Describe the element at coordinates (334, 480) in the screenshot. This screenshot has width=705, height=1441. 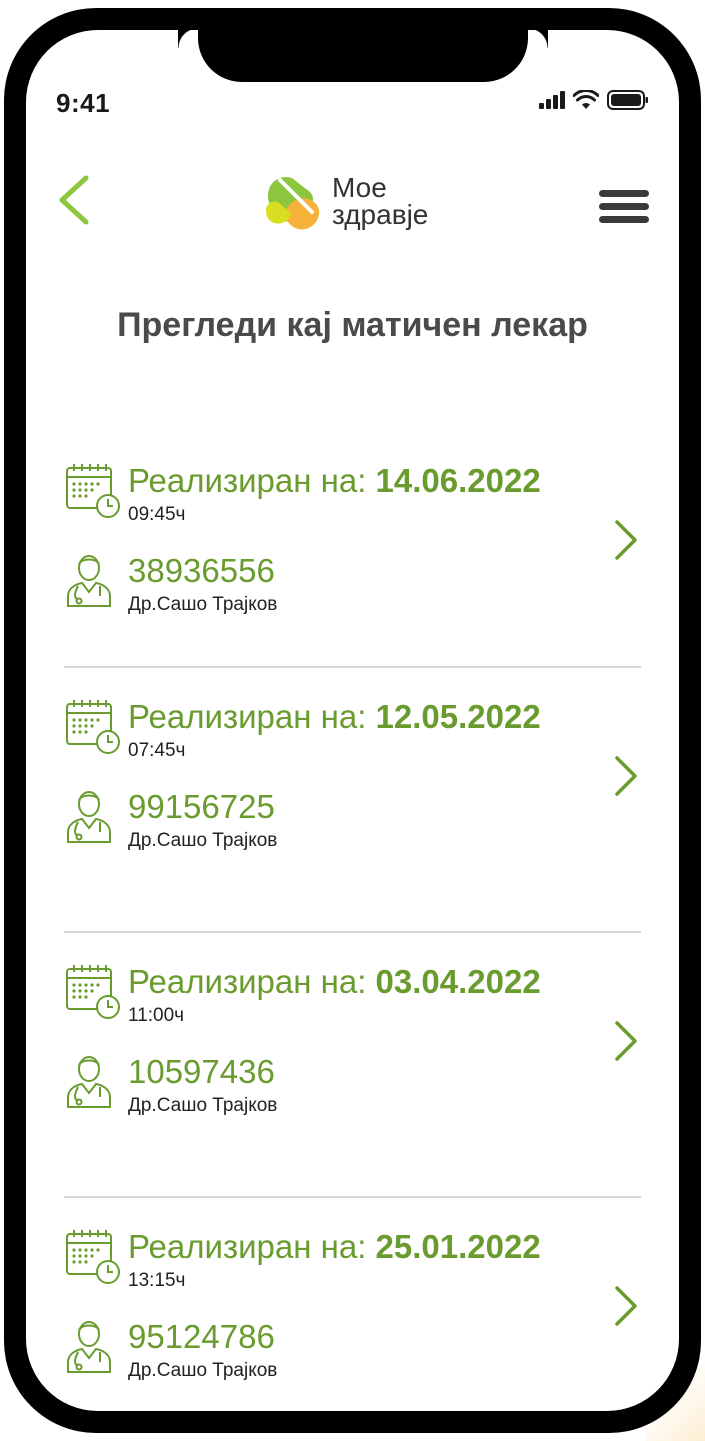
I see `visit-date: Реализиран на: 14.06.2022` at that location.